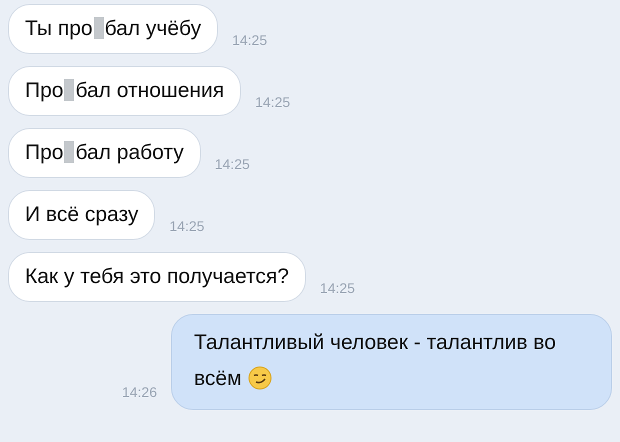 Image resolution: width=620 pixels, height=442 pixels. Describe the element at coordinates (153, 28) in the screenshot. I see `message-text: бал учёбу` at that location.